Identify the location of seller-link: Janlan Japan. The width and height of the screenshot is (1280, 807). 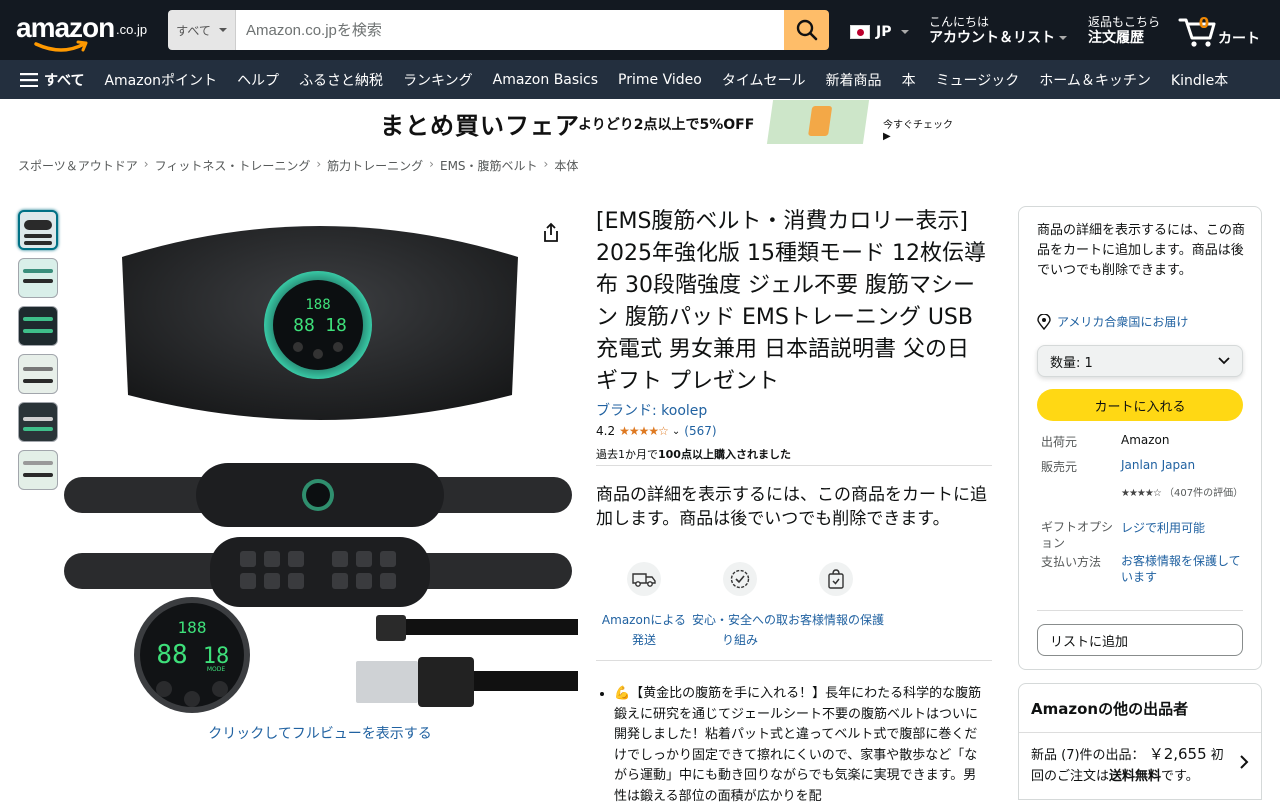
(1181, 466).